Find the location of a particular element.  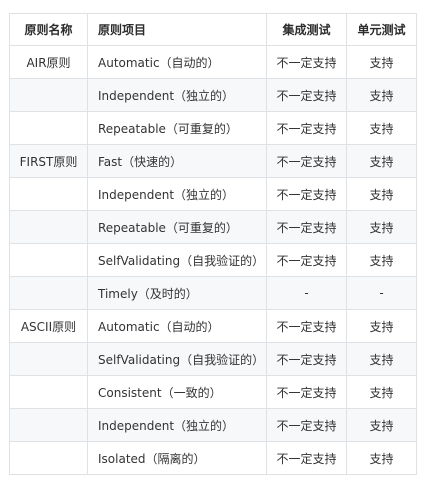

cell-unit-test: - is located at coordinates (381, 293).